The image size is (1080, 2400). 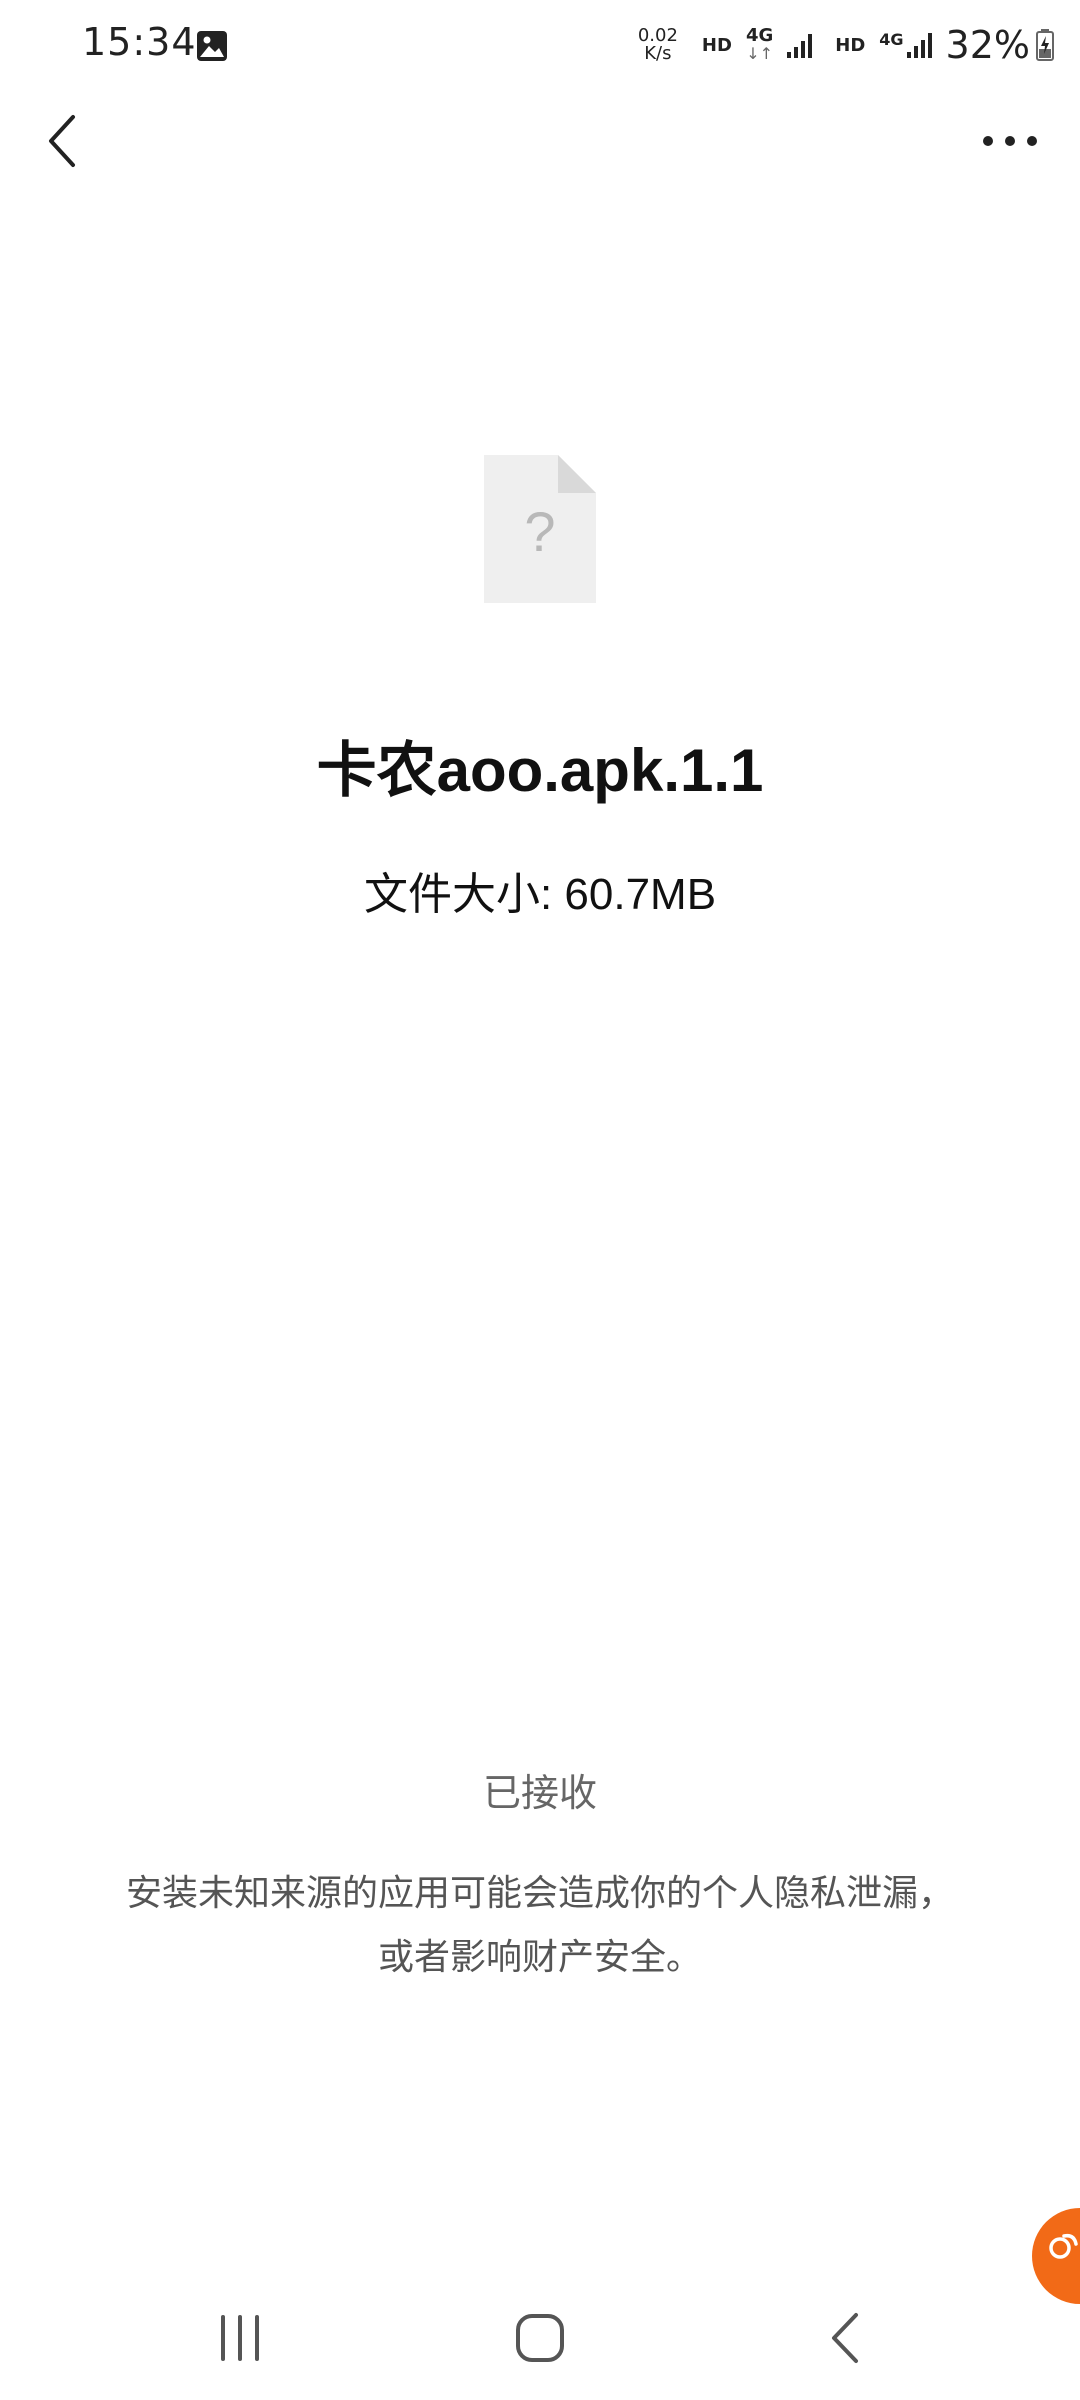 I want to click on security-warning-line-1: 安装未知来源的应用可能会造成你的个人隐私泄漏，, so click(x=539, y=1893).